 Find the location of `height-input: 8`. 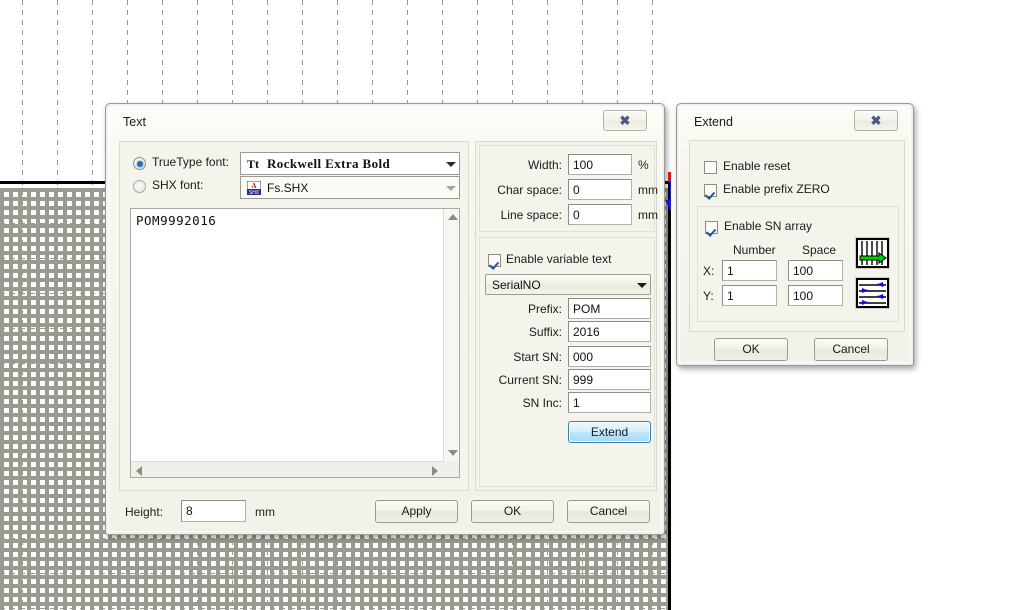

height-input: 8 is located at coordinates (213, 511).